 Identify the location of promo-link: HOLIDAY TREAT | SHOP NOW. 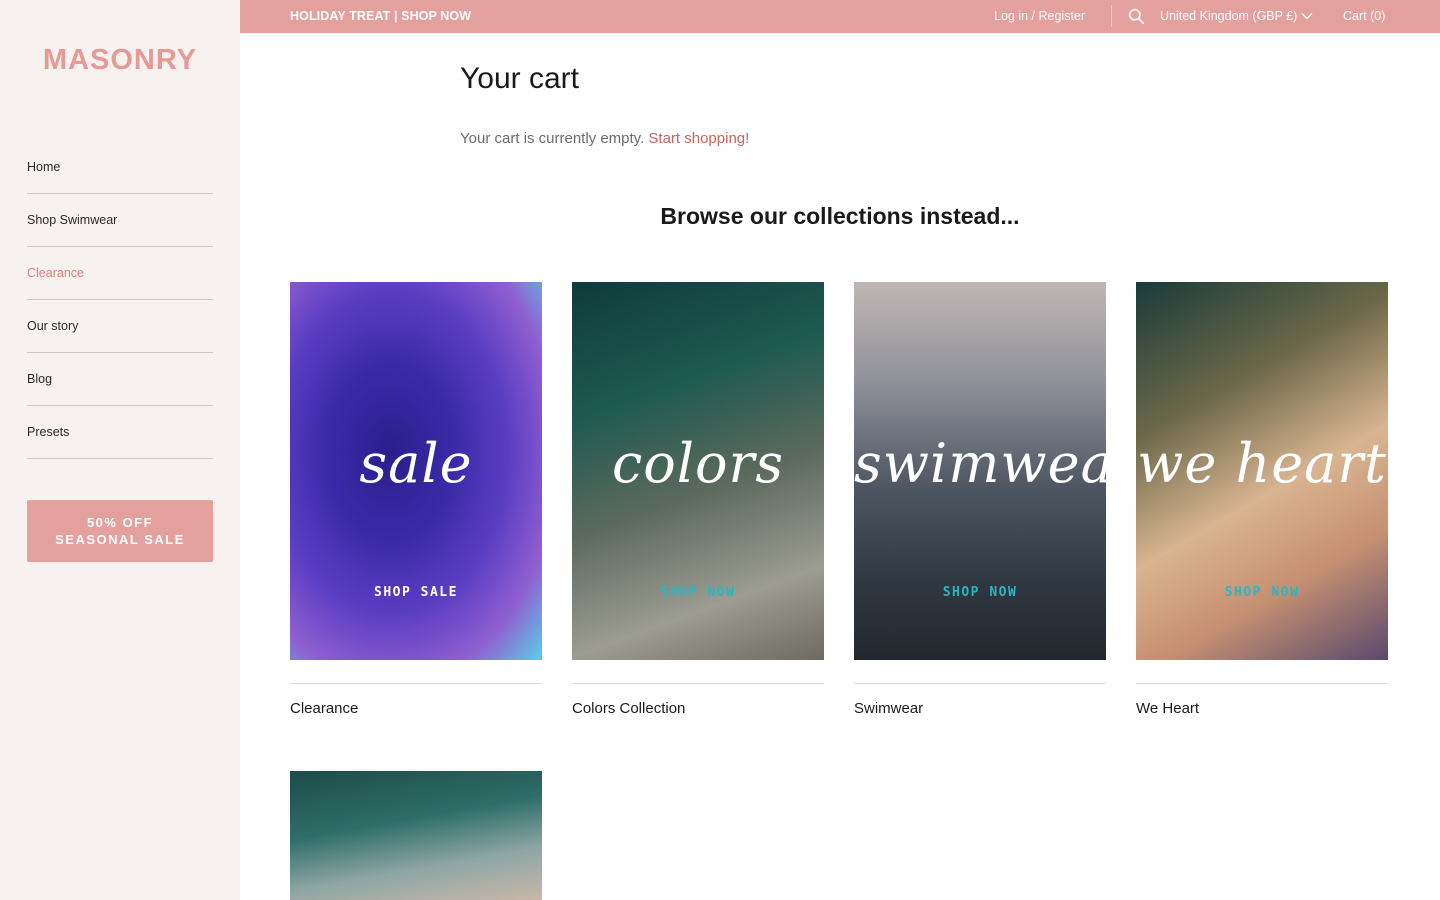
(380, 16).